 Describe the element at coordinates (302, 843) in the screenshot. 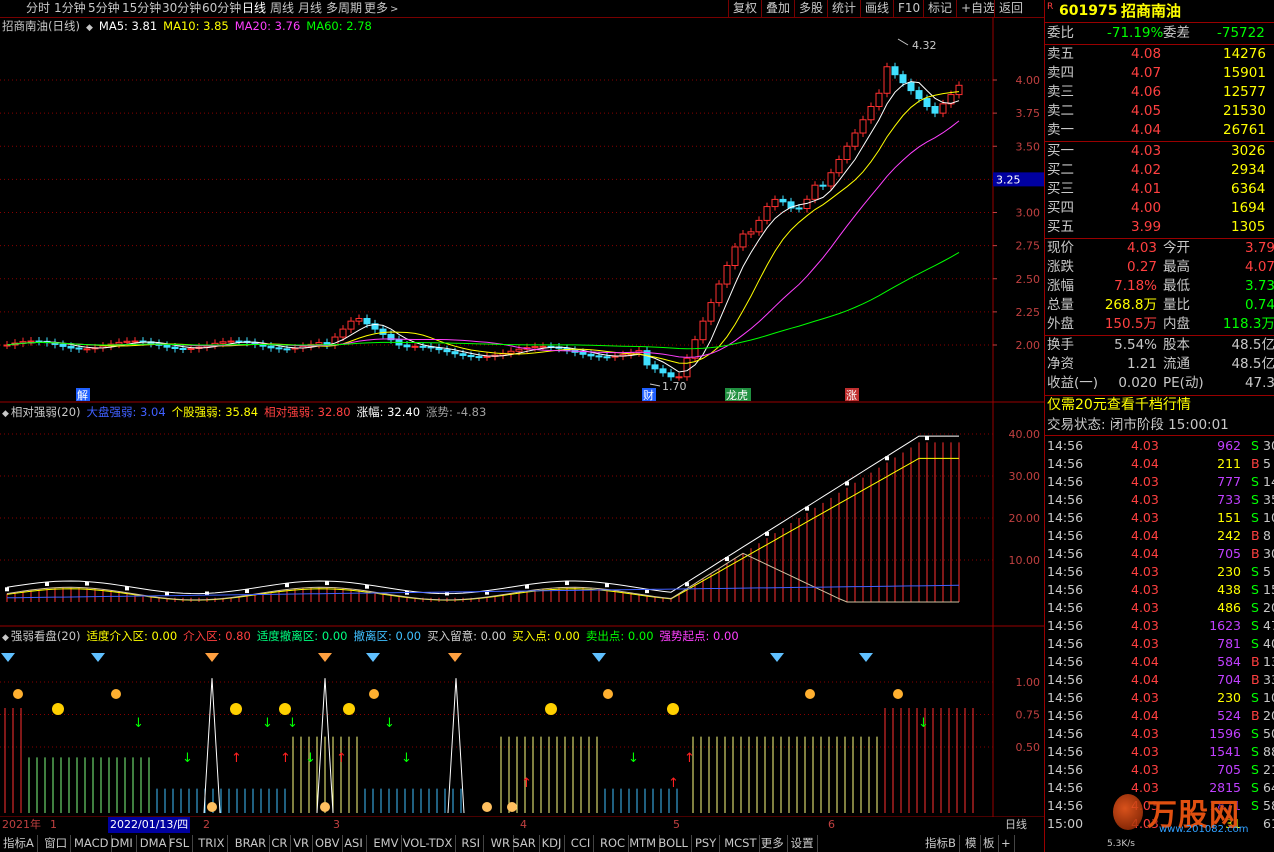

I see `indicator-tab-9: VR` at that location.